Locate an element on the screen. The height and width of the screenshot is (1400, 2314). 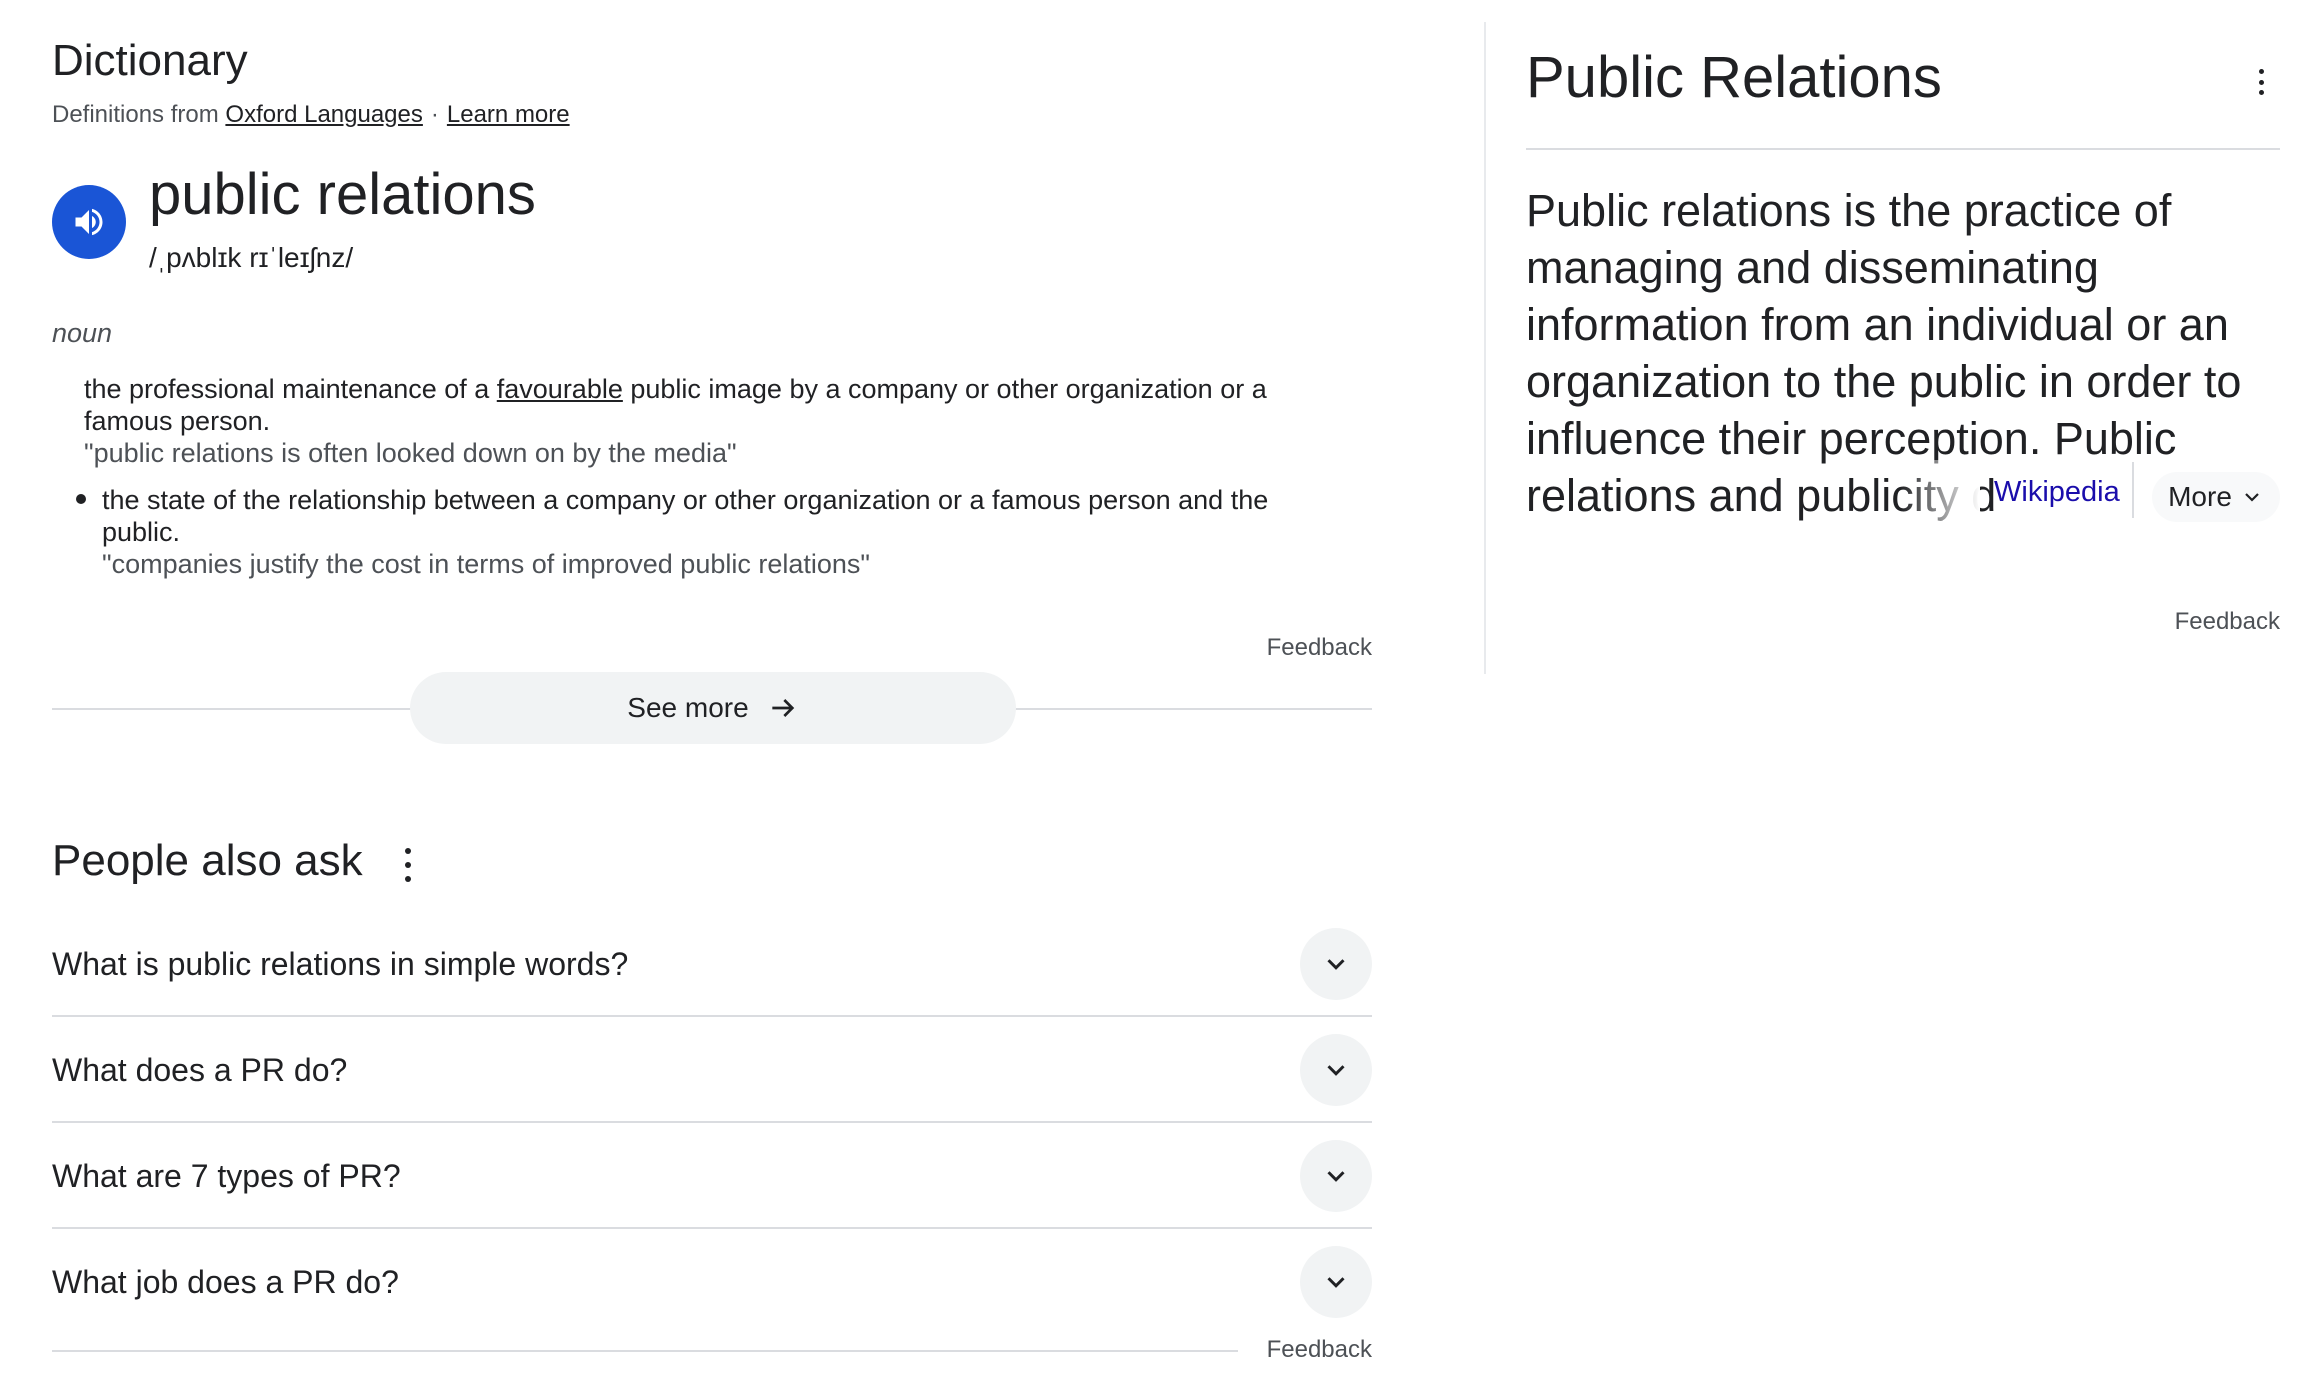
phonetic-transcription: /ˌpʌblɪk rɪˈleɪʃnz/ is located at coordinates (251, 257).